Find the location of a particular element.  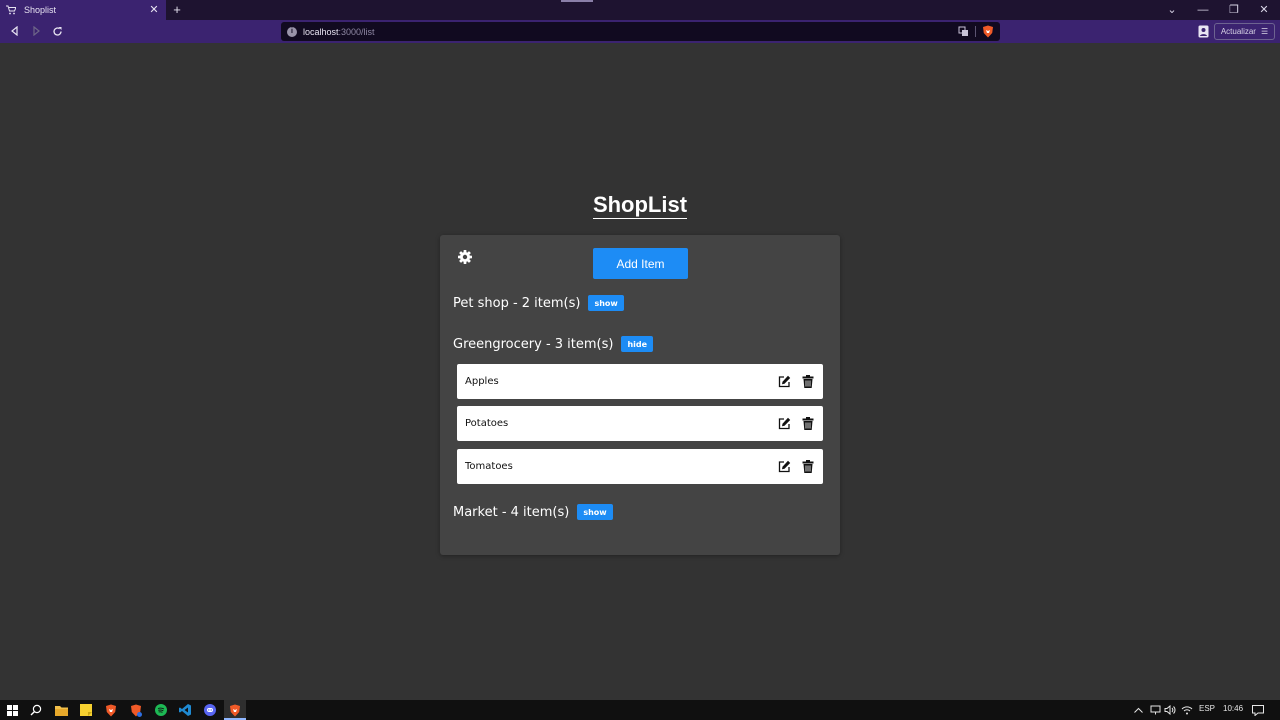

spotify-icon is located at coordinates (161, 710).